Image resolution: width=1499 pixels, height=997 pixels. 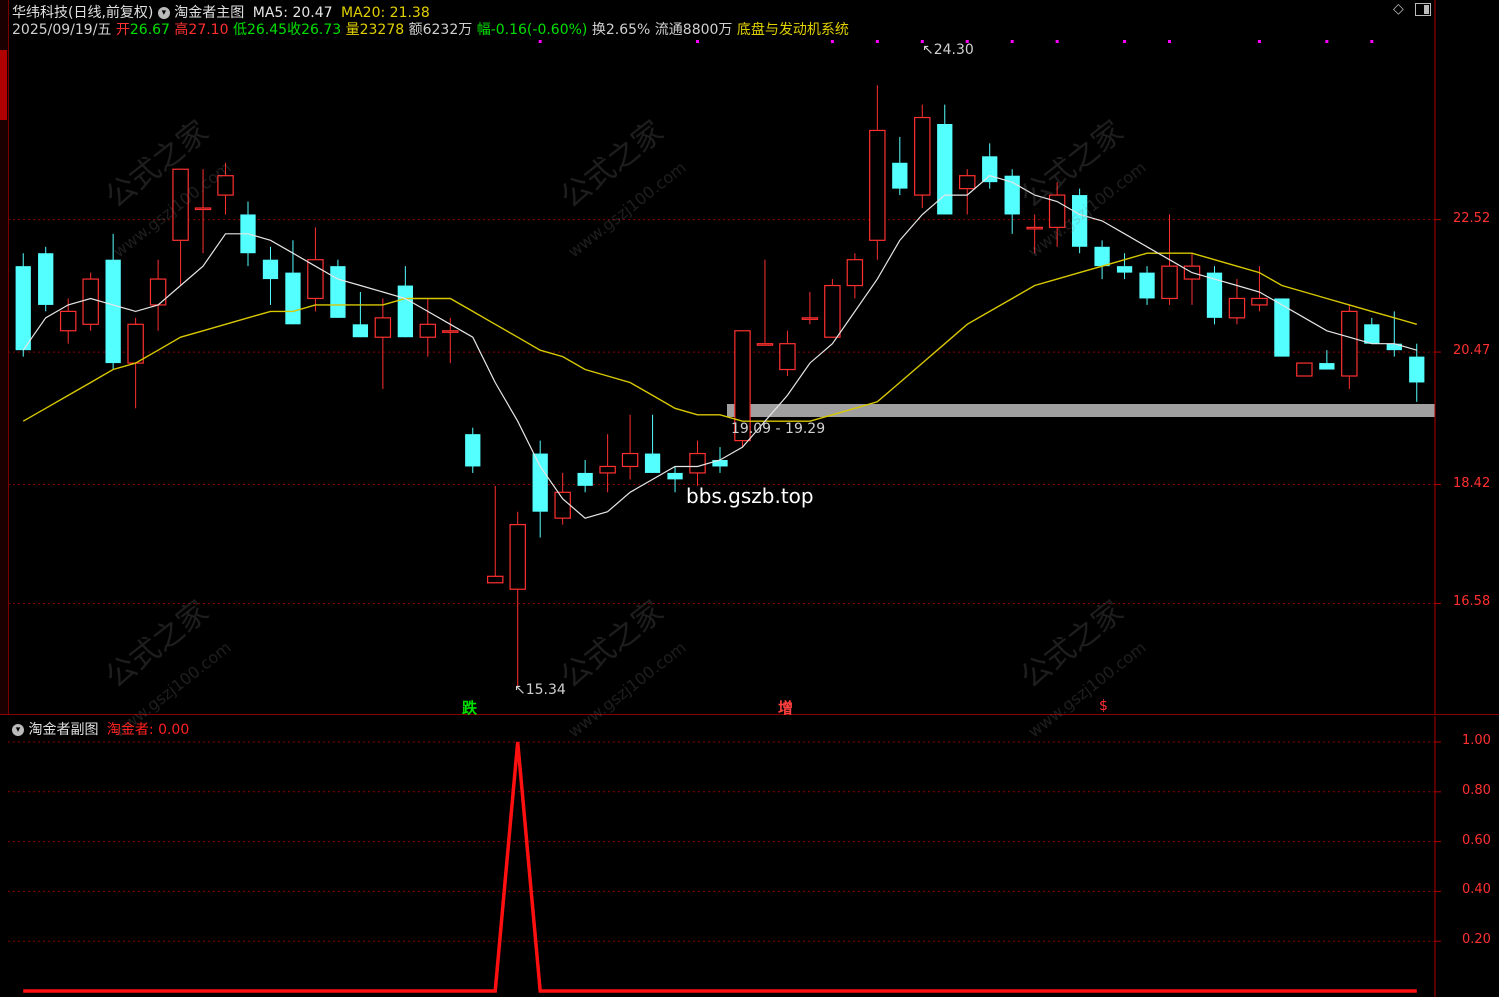 What do you see at coordinates (483, 30) in the screenshot?
I see `change-label: 幅` at bounding box center [483, 30].